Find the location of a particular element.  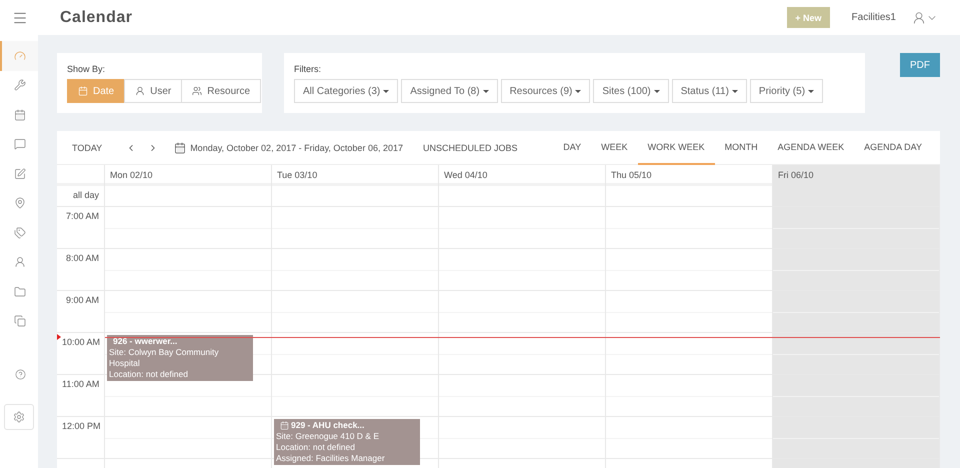

time-label: 7:00 AM is located at coordinates (80, 228).